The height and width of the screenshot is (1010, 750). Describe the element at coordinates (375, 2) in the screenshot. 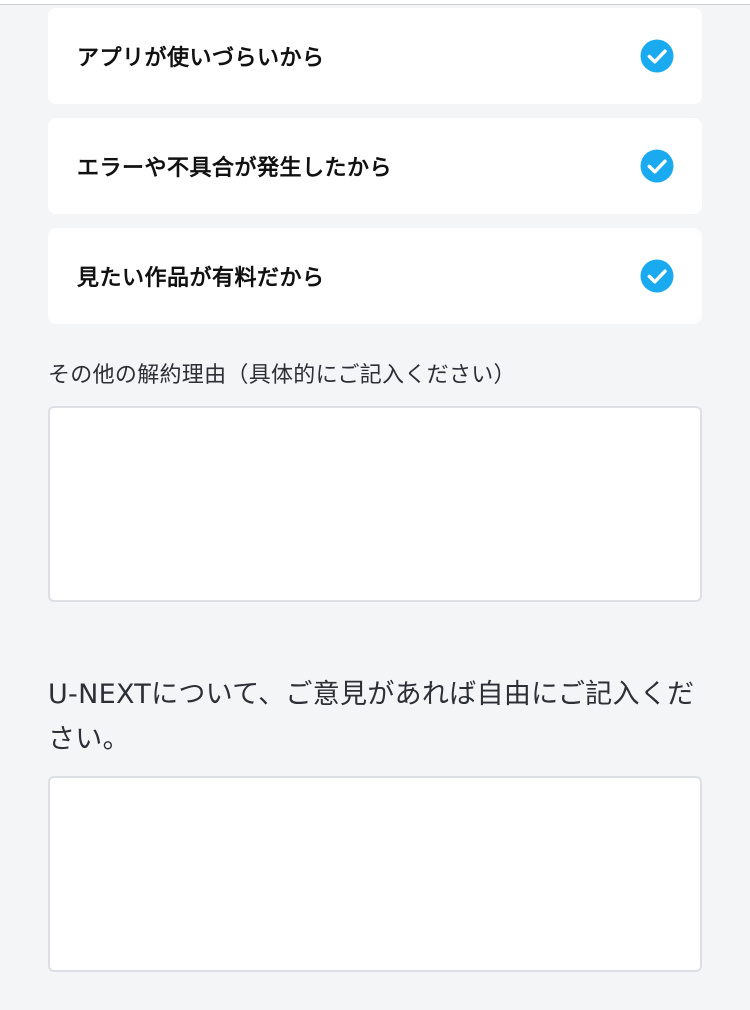

I see `top-divider` at that location.